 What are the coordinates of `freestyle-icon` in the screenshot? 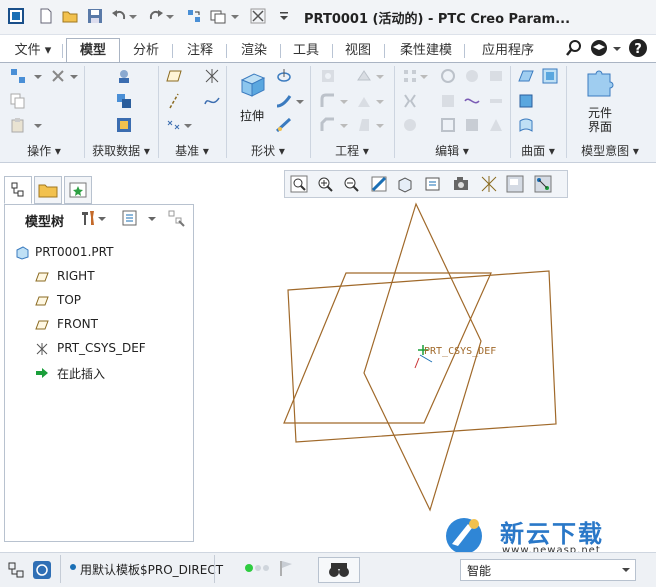 It's located at (550, 76).